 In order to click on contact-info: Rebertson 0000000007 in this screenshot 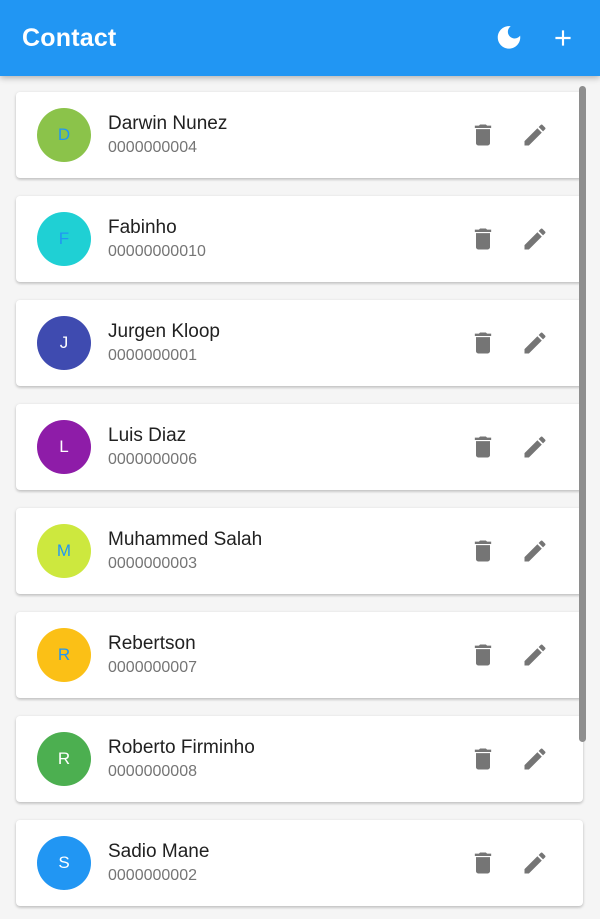, I will do `click(285, 655)`.